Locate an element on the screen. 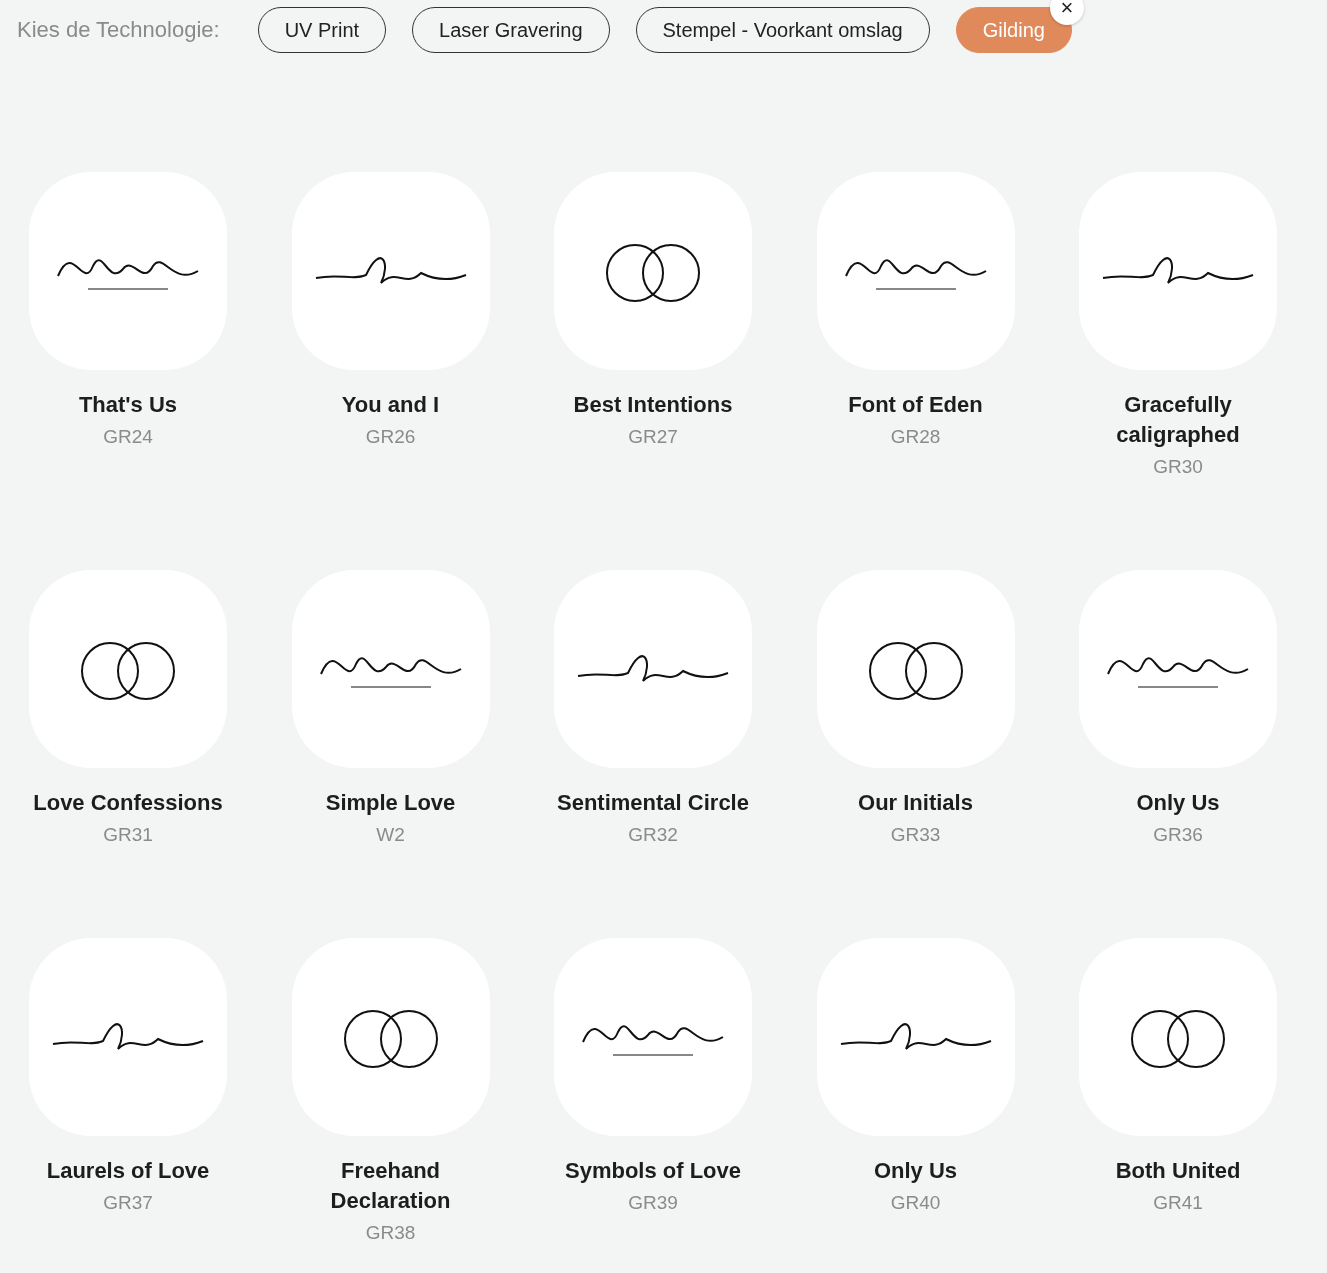 Image resolution: width=1327 pixels, height=1273 pixels. design-title: Simple Love is located at coordinates (390, 803).